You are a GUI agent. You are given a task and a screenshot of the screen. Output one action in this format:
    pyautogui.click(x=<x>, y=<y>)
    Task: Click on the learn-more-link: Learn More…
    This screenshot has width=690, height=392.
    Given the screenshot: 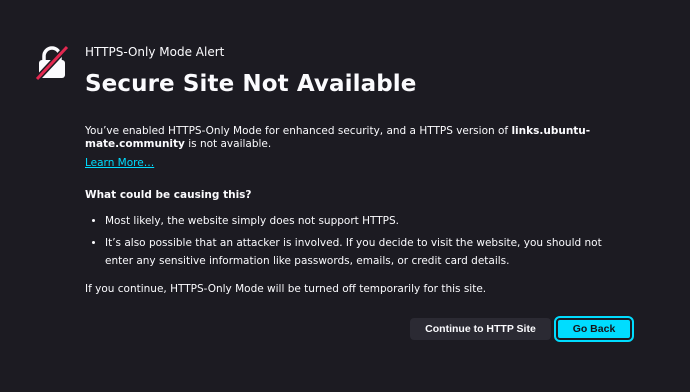 What is the action you would take?
    pyautogui.click(x=119, y=163)
    